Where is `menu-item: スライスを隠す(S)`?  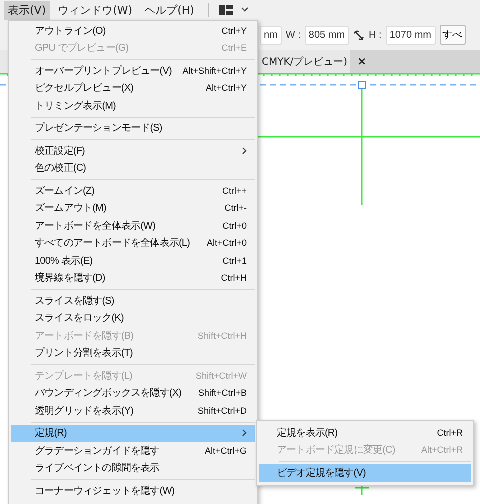
menu-item: スライスを隠す(S) is located at coordinates (133, 301).